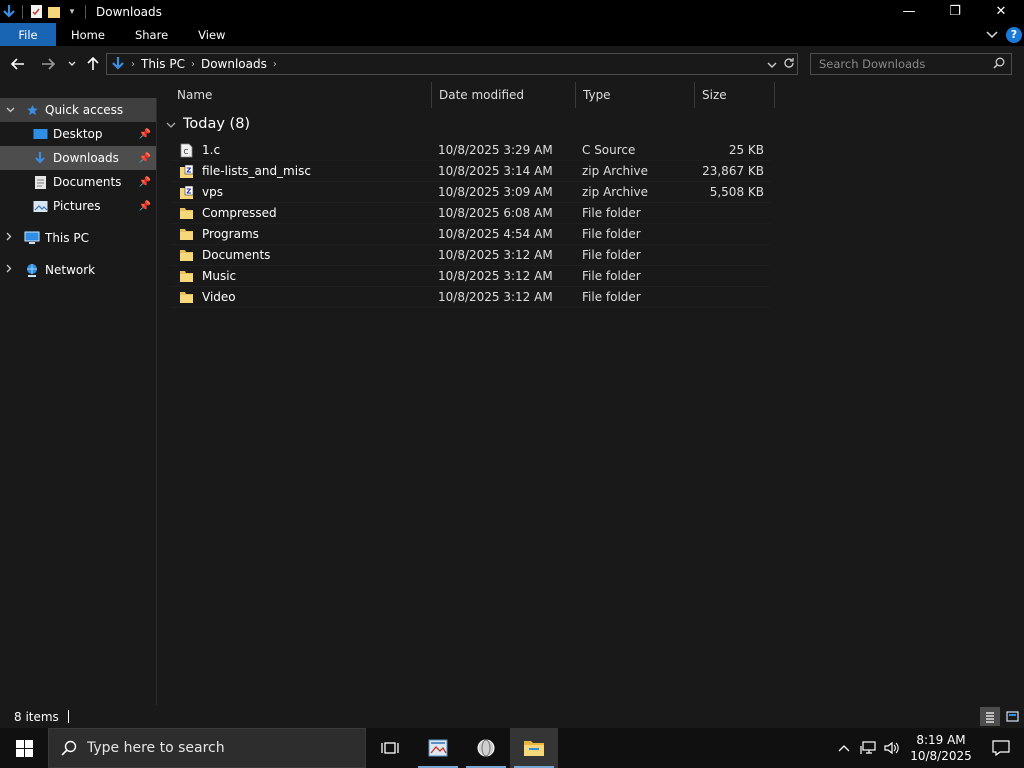  Describe the element at coordinates (72, 11) in the screenshot. I see `customize-toolbar-icon: ▾` at that location.